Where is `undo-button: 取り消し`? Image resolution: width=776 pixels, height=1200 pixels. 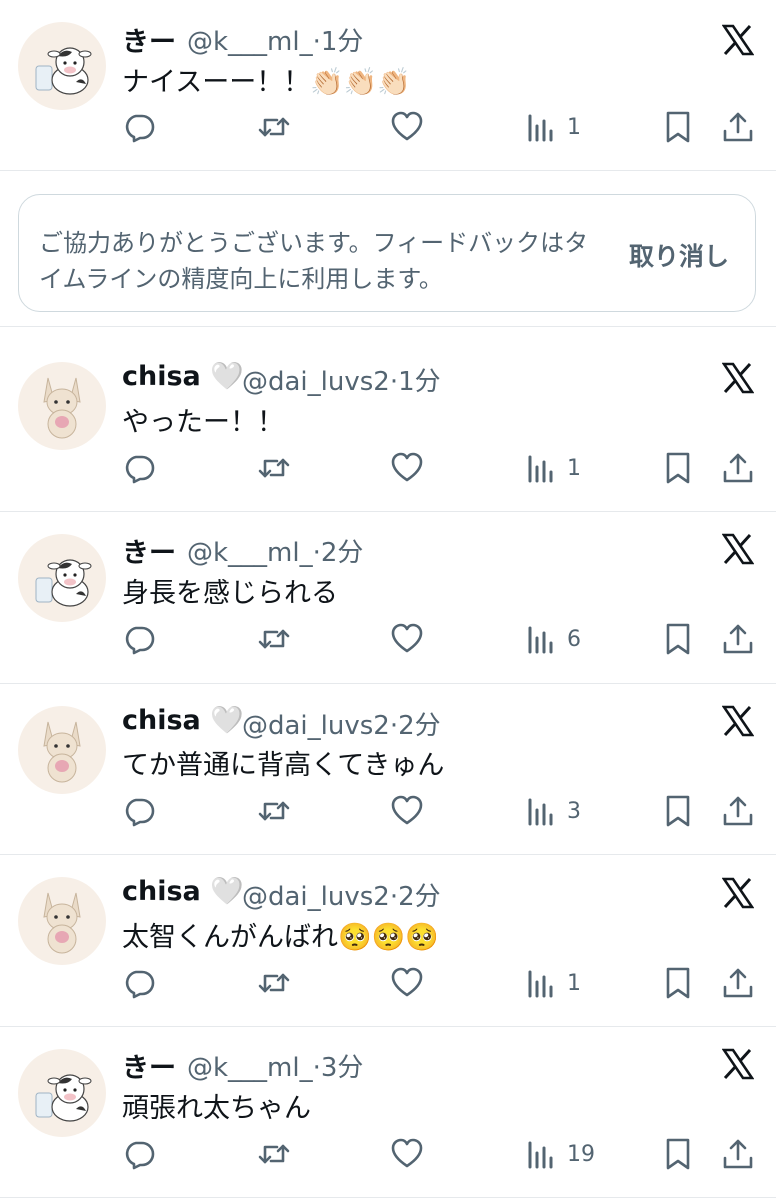 undo-button: 取り消し is located at coordinates (679, 255).